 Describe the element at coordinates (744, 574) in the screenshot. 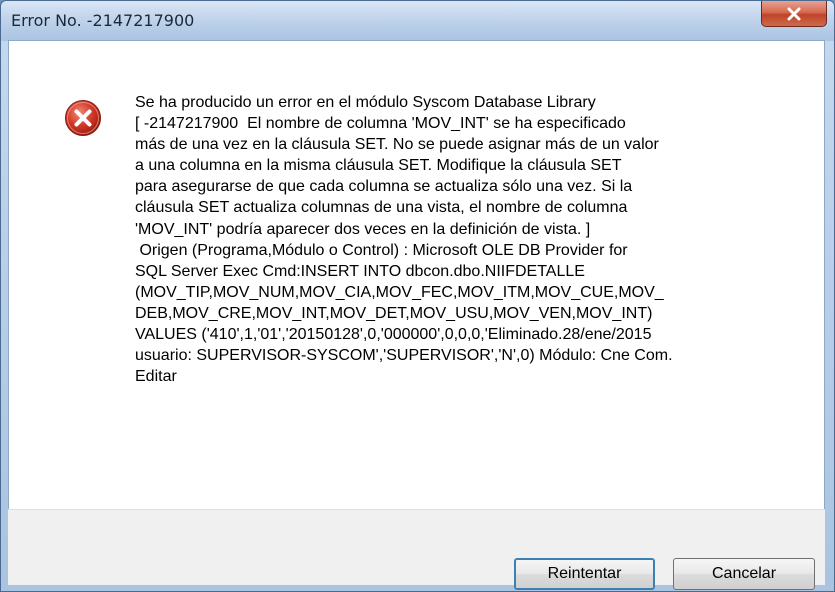

I see `cancel-button: Cancelar` at that location.